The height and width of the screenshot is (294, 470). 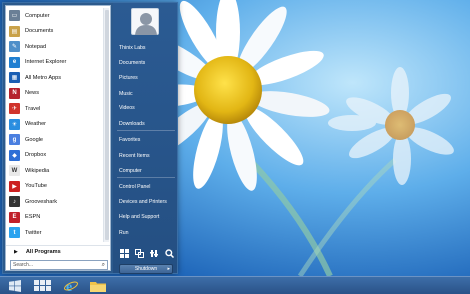 What do you see at coordinates (36, 186) in the screenshot?
I see `program-label: YouTube` at bounding box center [36, 186].